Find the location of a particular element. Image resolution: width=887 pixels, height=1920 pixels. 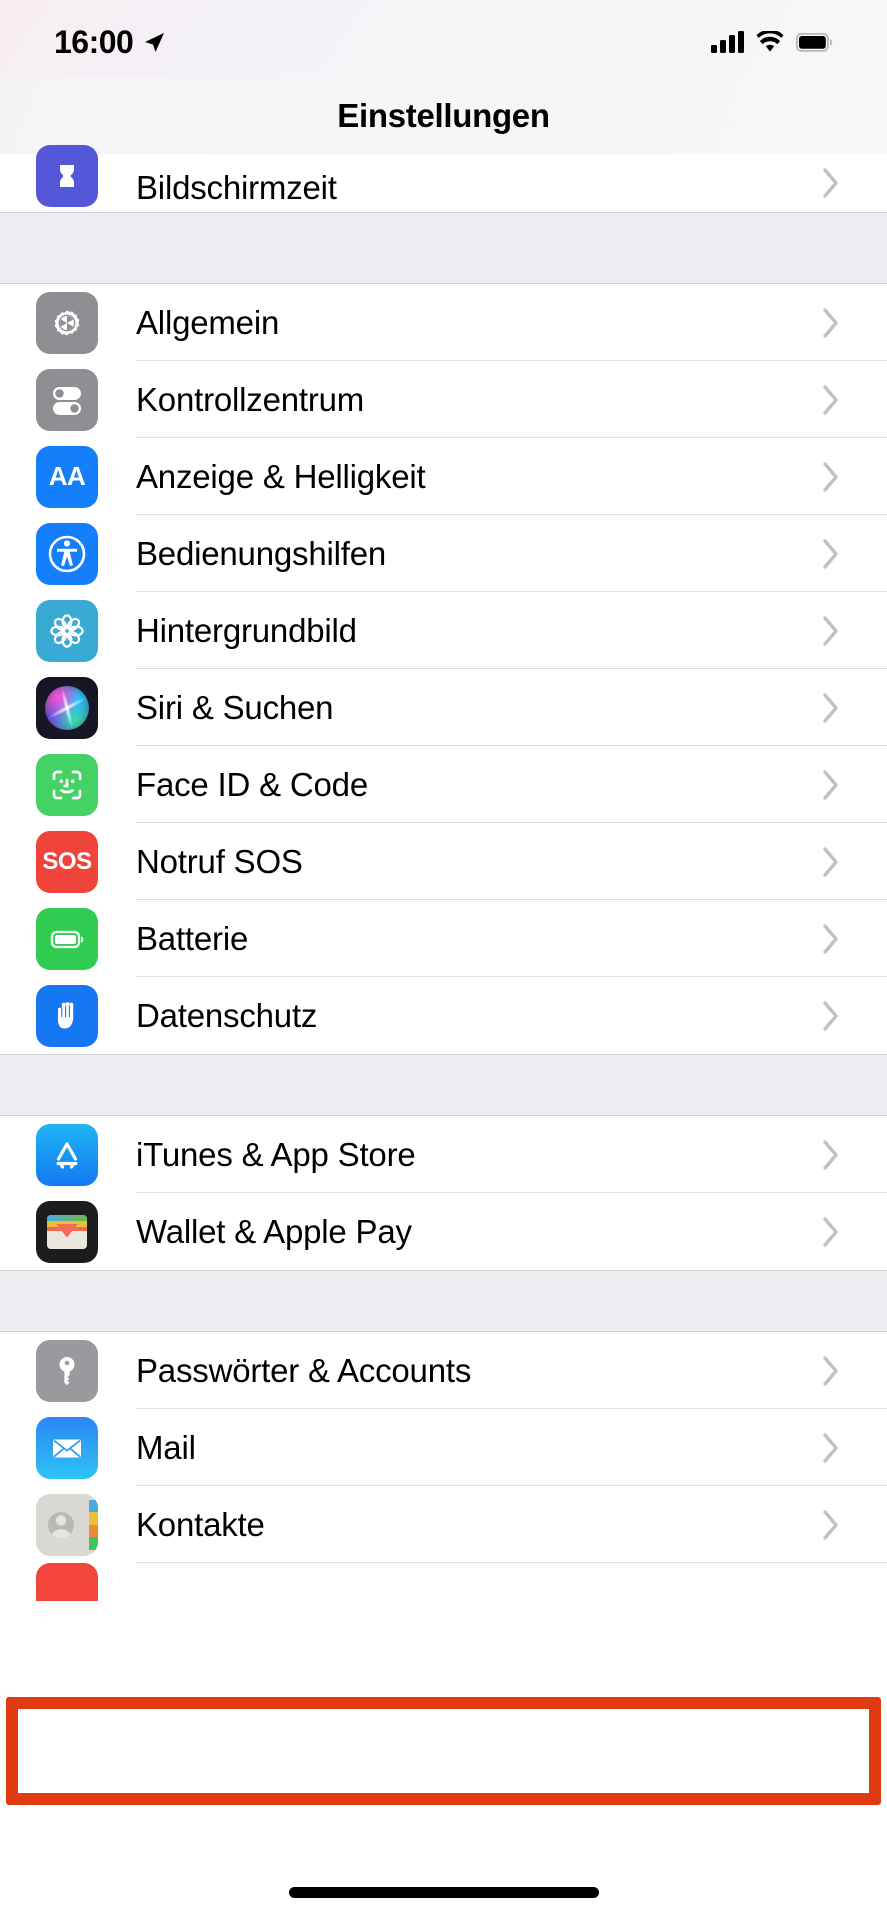

sidebar-item-anzeige-helligkeit: AA Anzeige & Helligkeit is located at coordinates (443, 476).